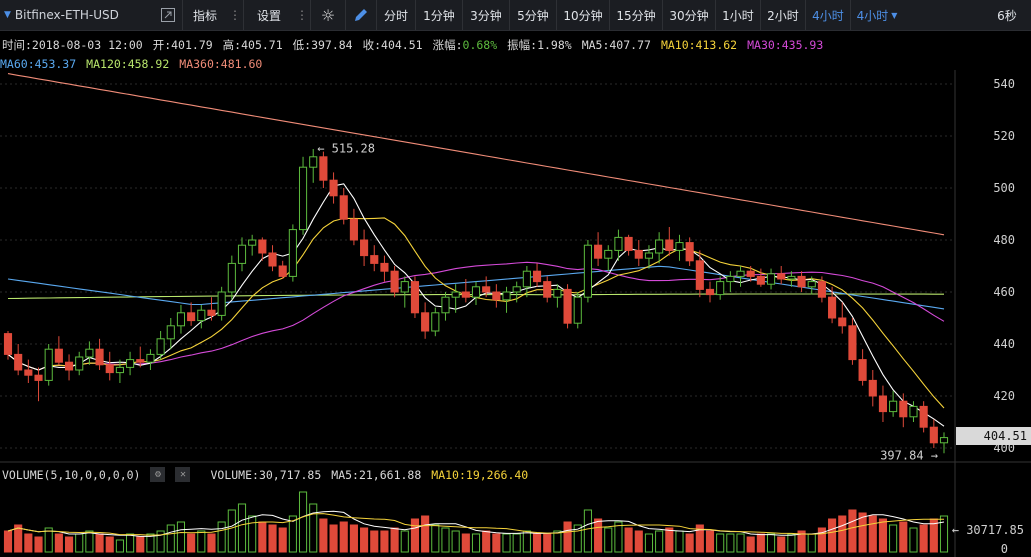 This screenshot has height=557, width=1031. I want to click on period-dropdown: 4小时 ▼, so click(877, 15).